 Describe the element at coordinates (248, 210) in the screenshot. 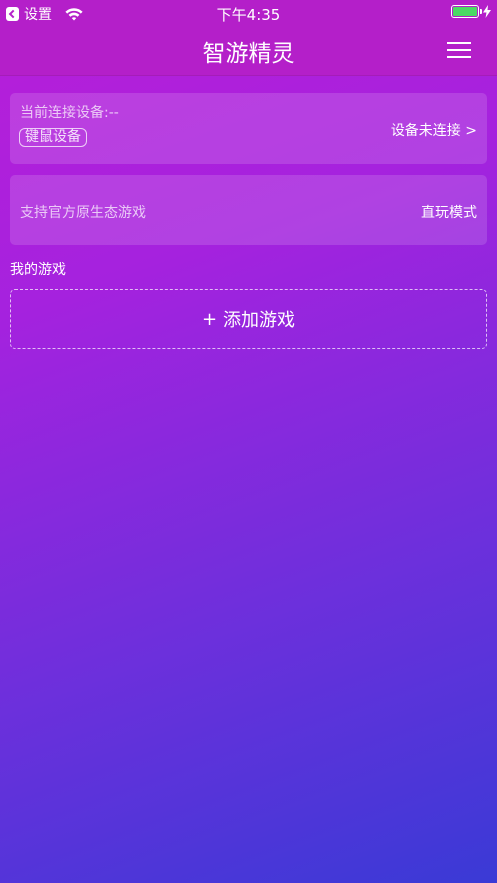

I see `play-mode-card: 支持官方原生态游戏 直玩模式` at that location.